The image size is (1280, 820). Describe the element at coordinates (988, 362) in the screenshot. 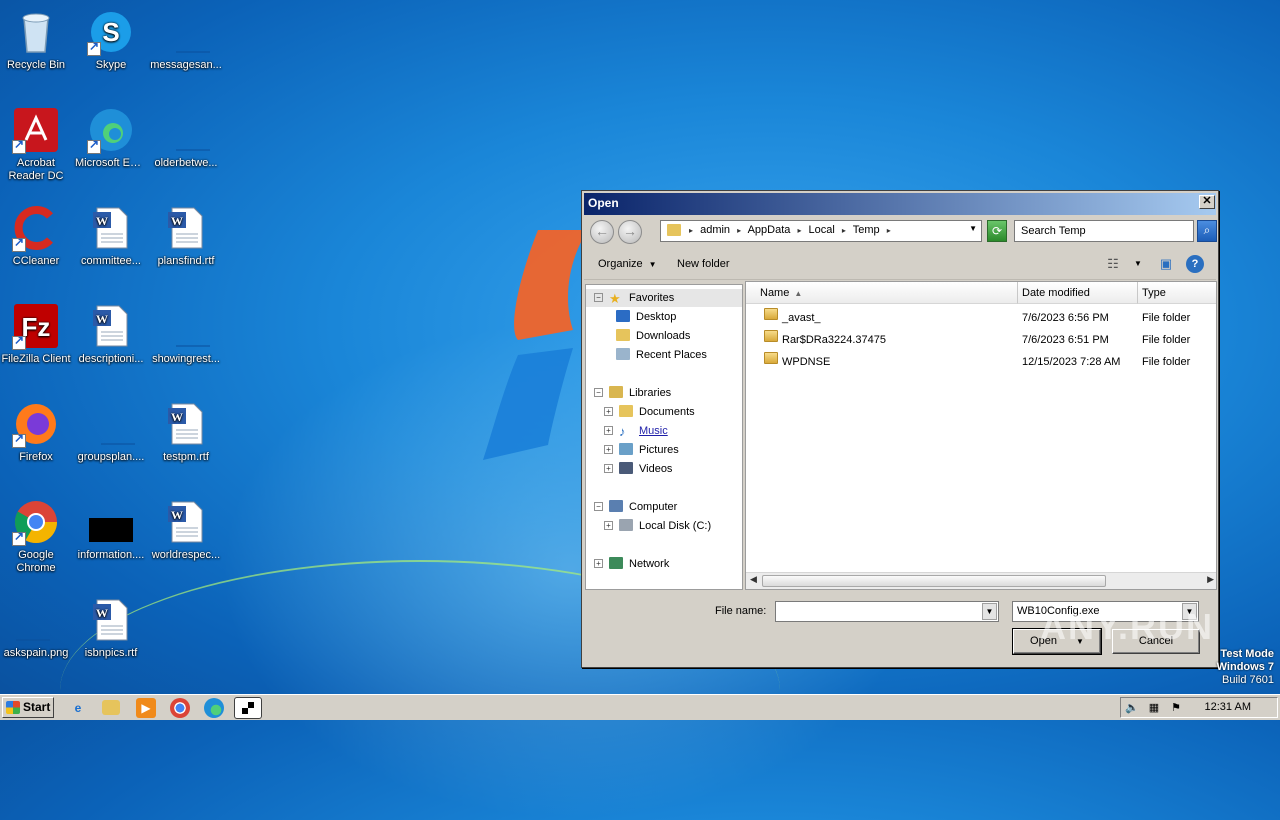

I see `file-row: WPDNSE 12/15/2023 7:28 AM File folder` at that location.